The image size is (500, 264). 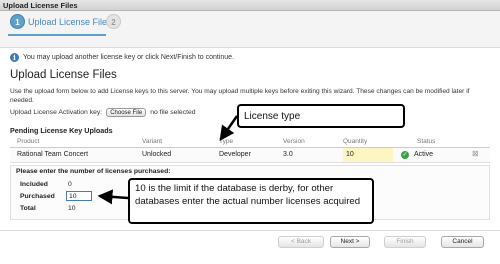 I want to click on limit-note-arrow, so click(x=113, y=197).